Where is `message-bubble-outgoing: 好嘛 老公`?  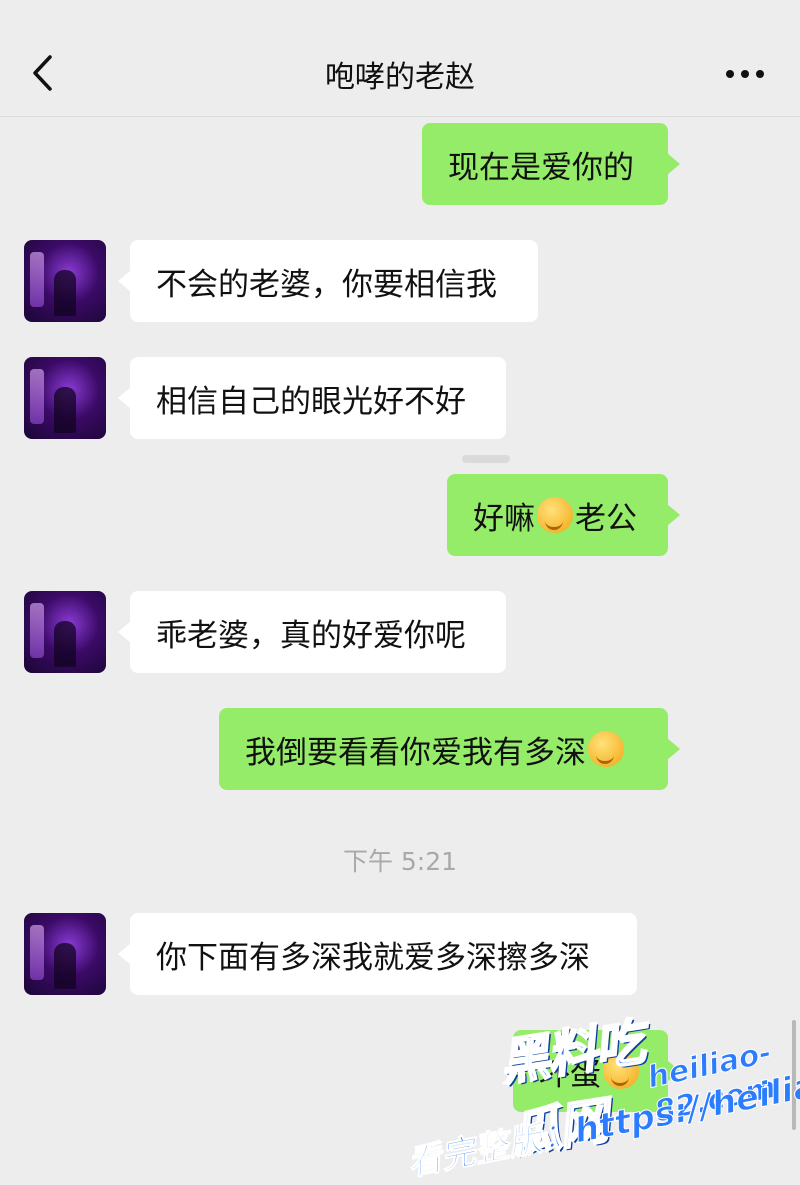
message-bubble-outgoing: 好嘛 老公 is located at coordinates (563, 515).